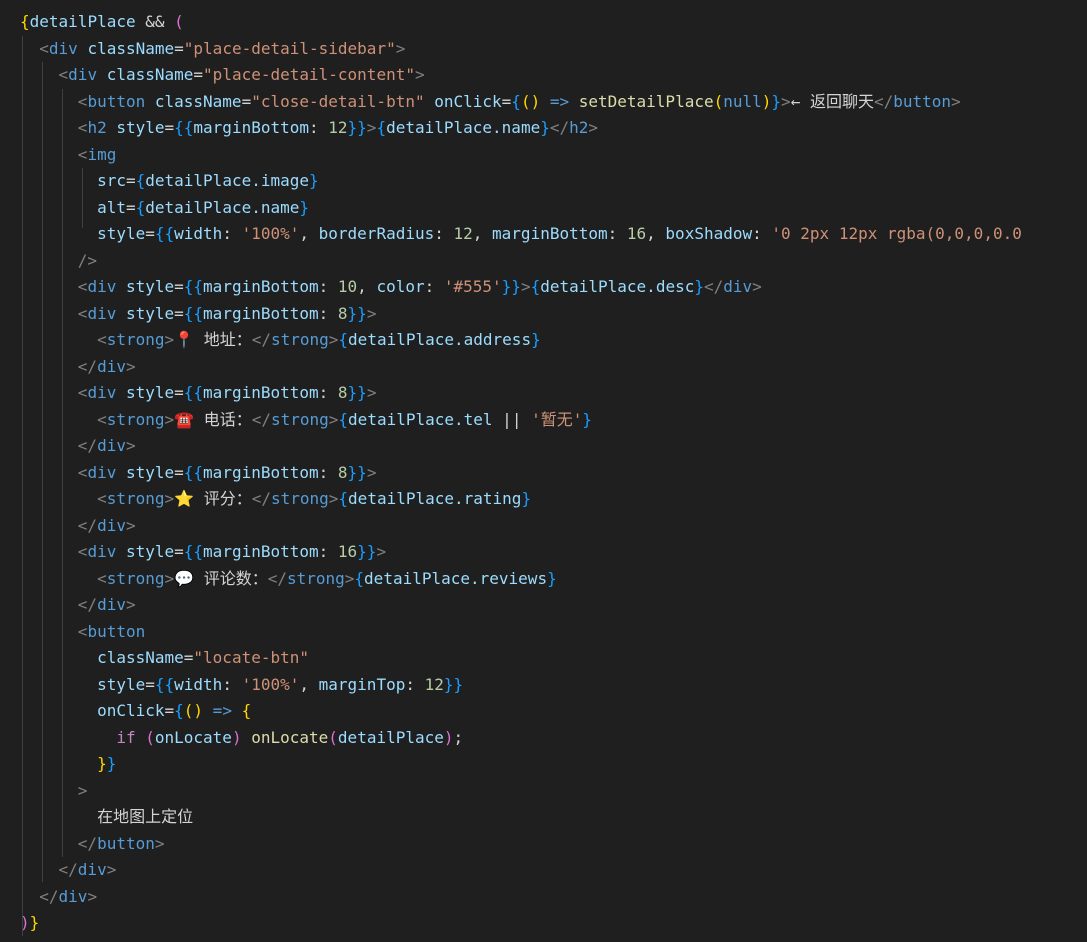 The width and height of the screenshot is (1087, 942). I want to click on code-line: <img, so click(543, 155).